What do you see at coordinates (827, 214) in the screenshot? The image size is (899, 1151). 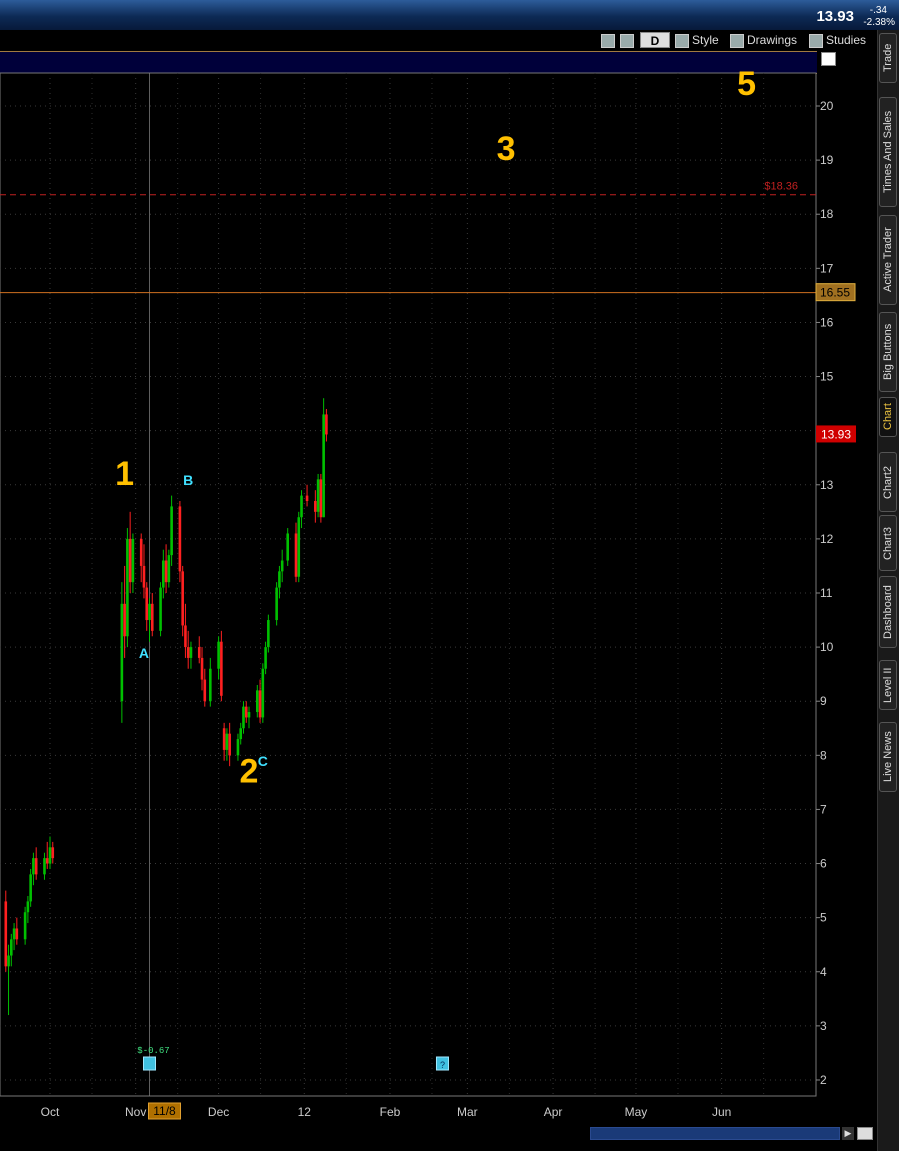 I see `y-tick-label: 18` at bounding box center [827, 214].